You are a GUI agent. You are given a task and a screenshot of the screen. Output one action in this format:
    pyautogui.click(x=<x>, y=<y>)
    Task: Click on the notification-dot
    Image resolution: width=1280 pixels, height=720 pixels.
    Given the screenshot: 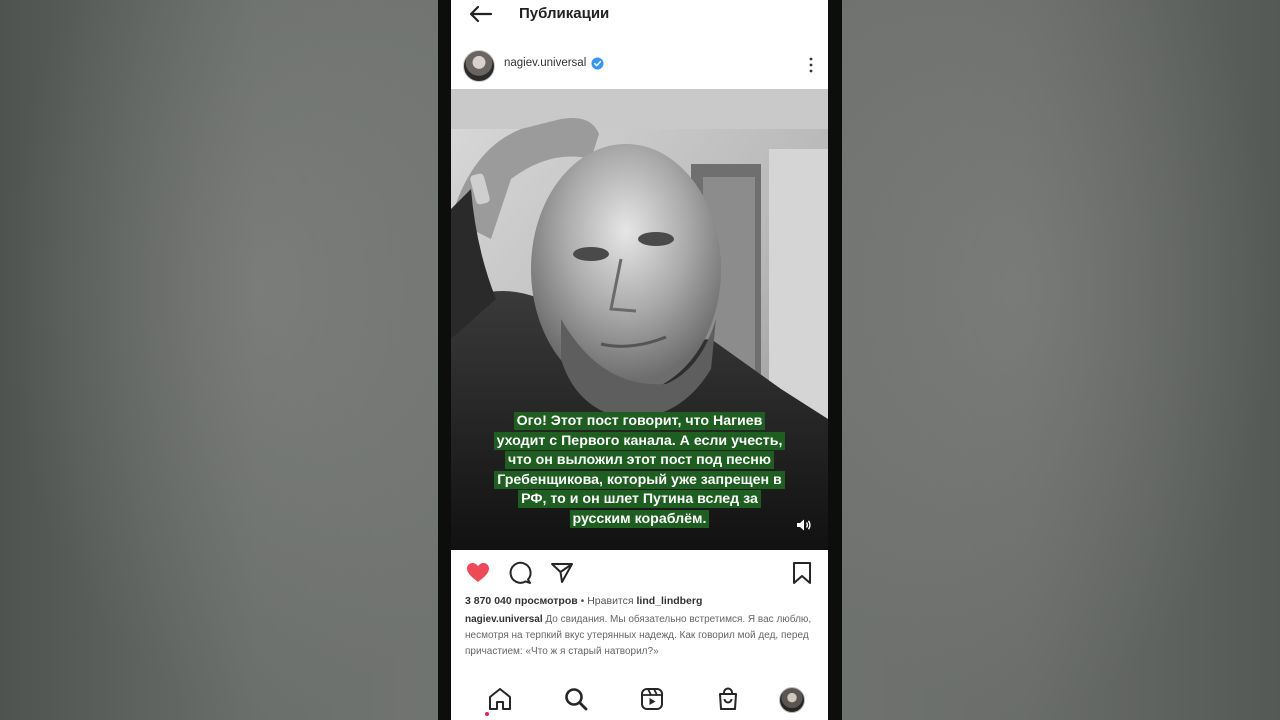 What is the action you would take?
    pyautogui.click(x=487, y=714)
    